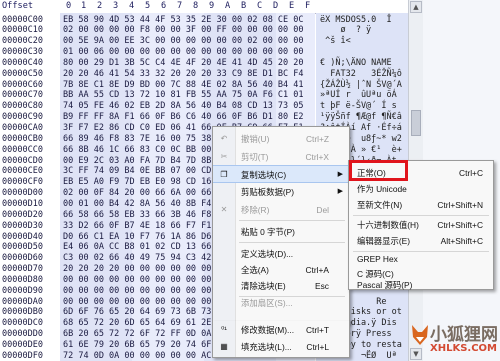 Image resolution: width=500 pixels, height=361 pixels. I want to click on scroll-thumb, so click(416, 123).